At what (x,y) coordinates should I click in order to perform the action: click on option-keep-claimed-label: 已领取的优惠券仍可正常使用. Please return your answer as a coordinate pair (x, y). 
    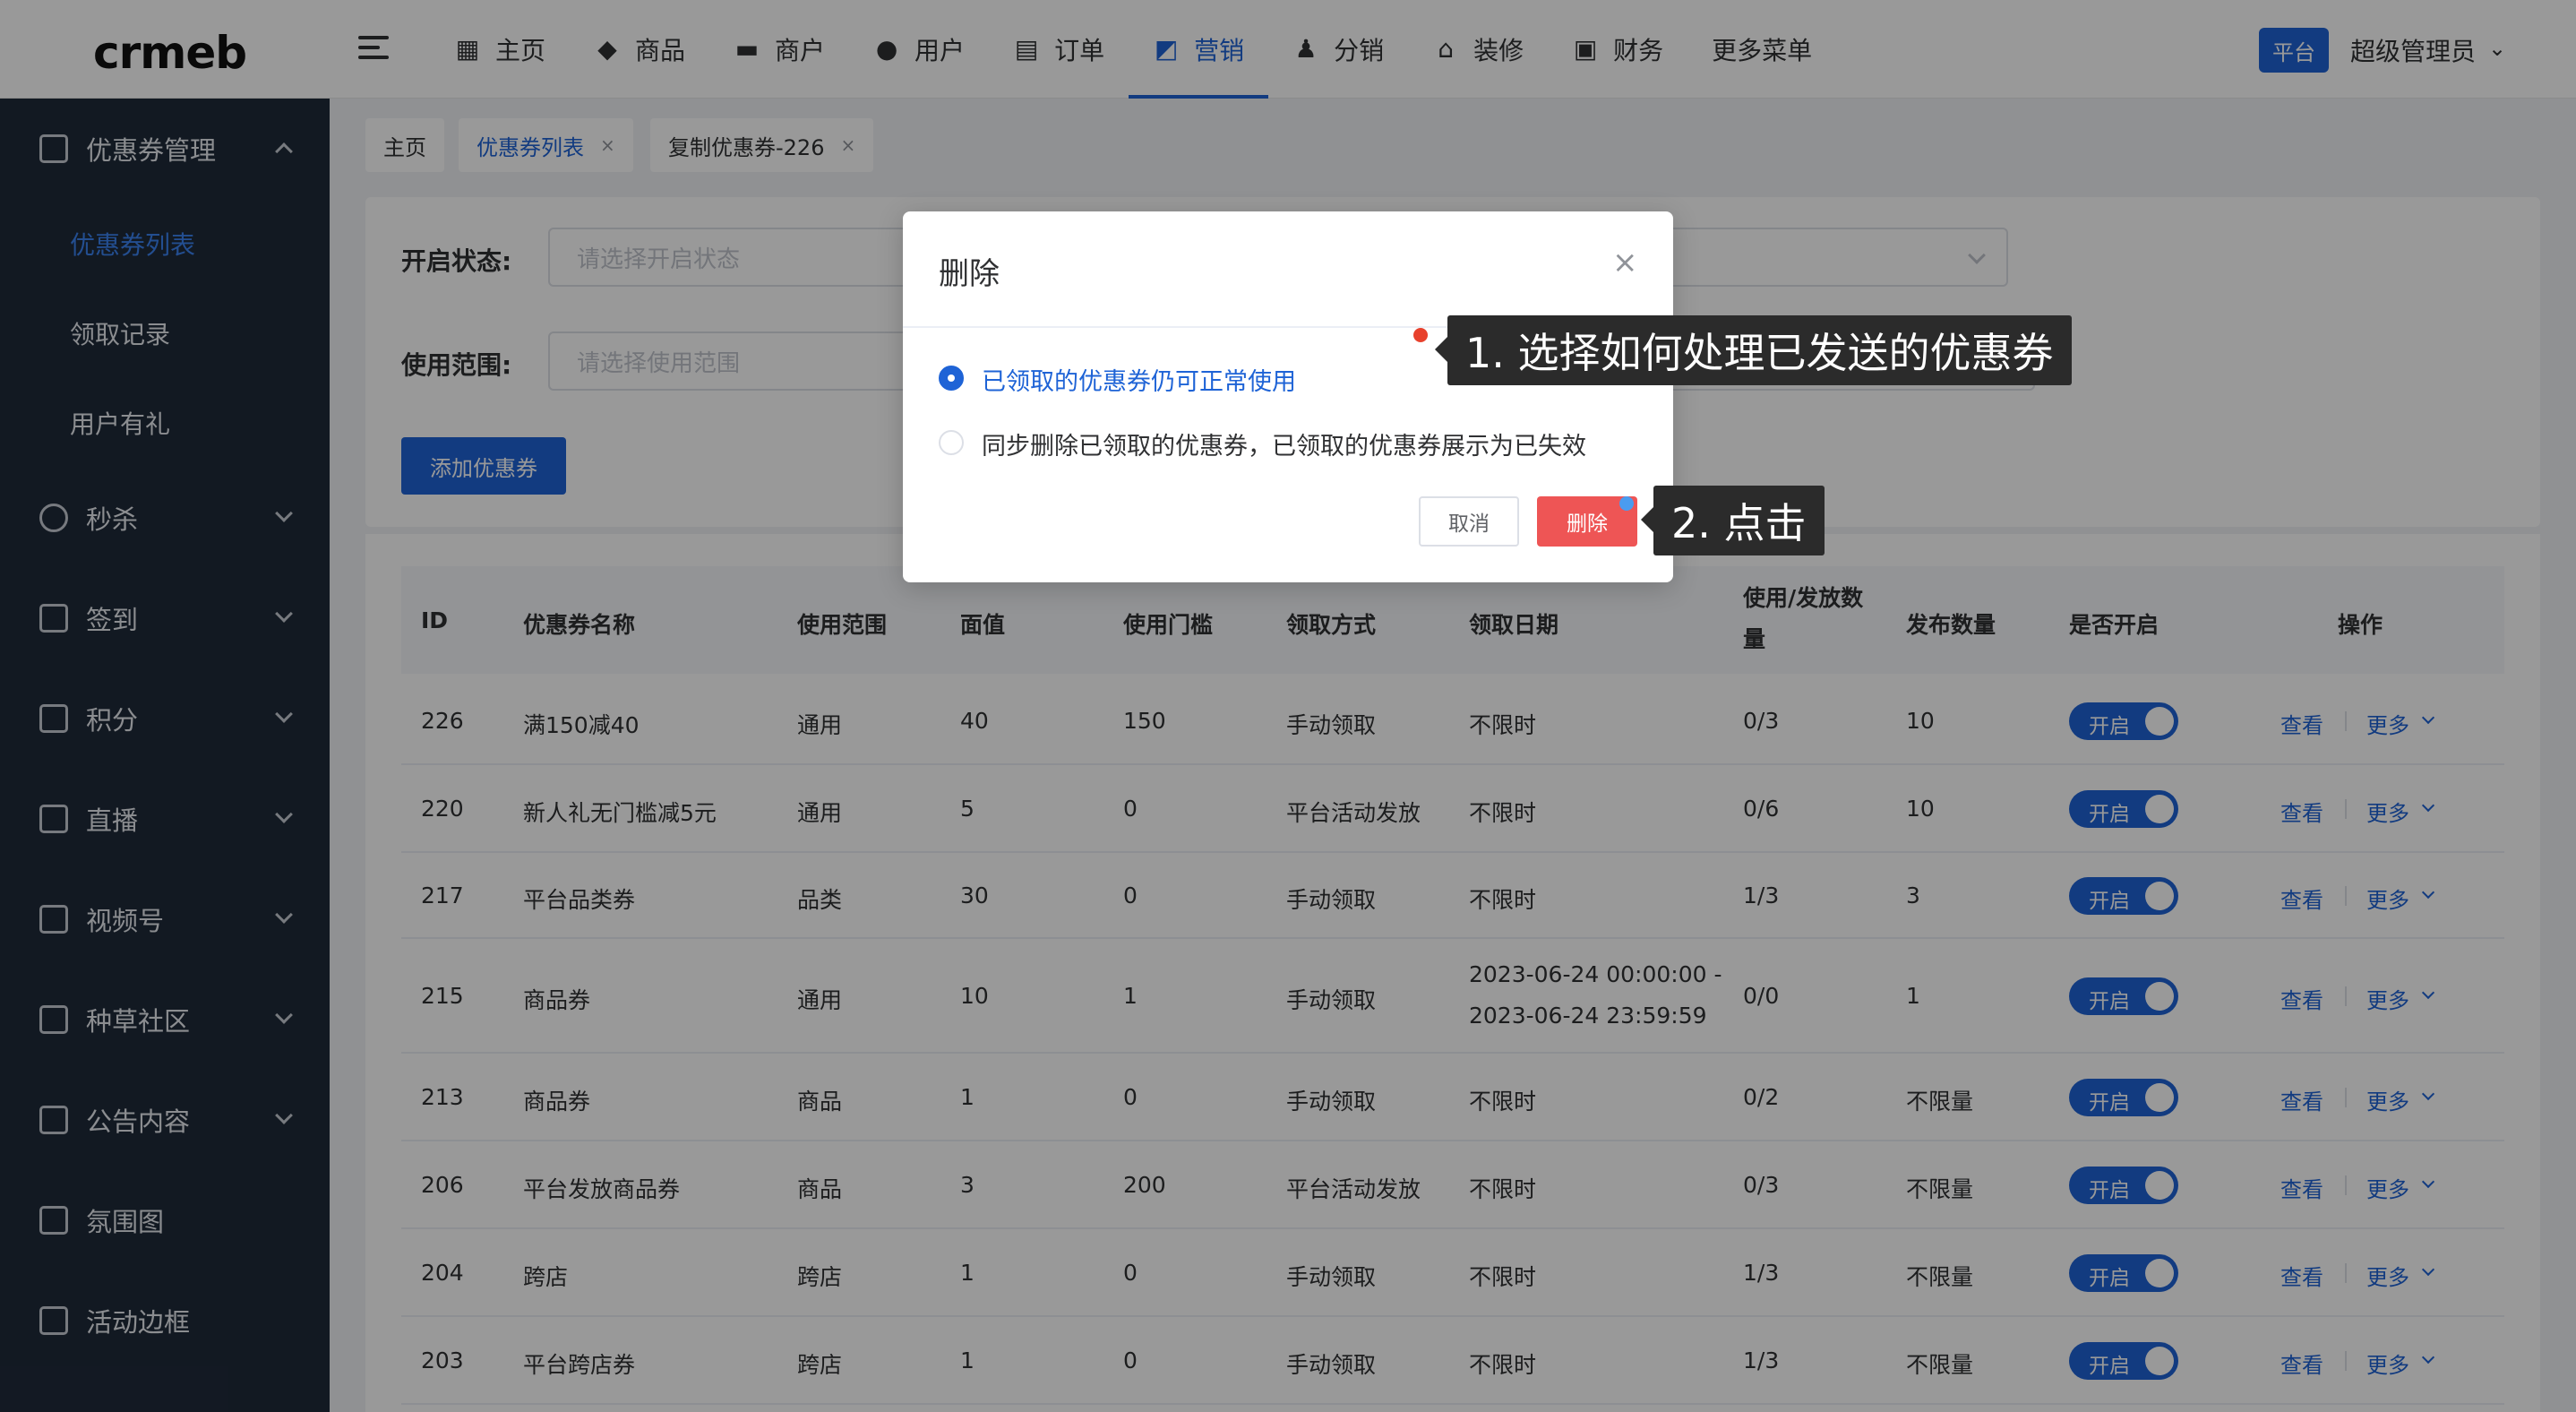
    Looking at the image, I should click on (1139, 379).